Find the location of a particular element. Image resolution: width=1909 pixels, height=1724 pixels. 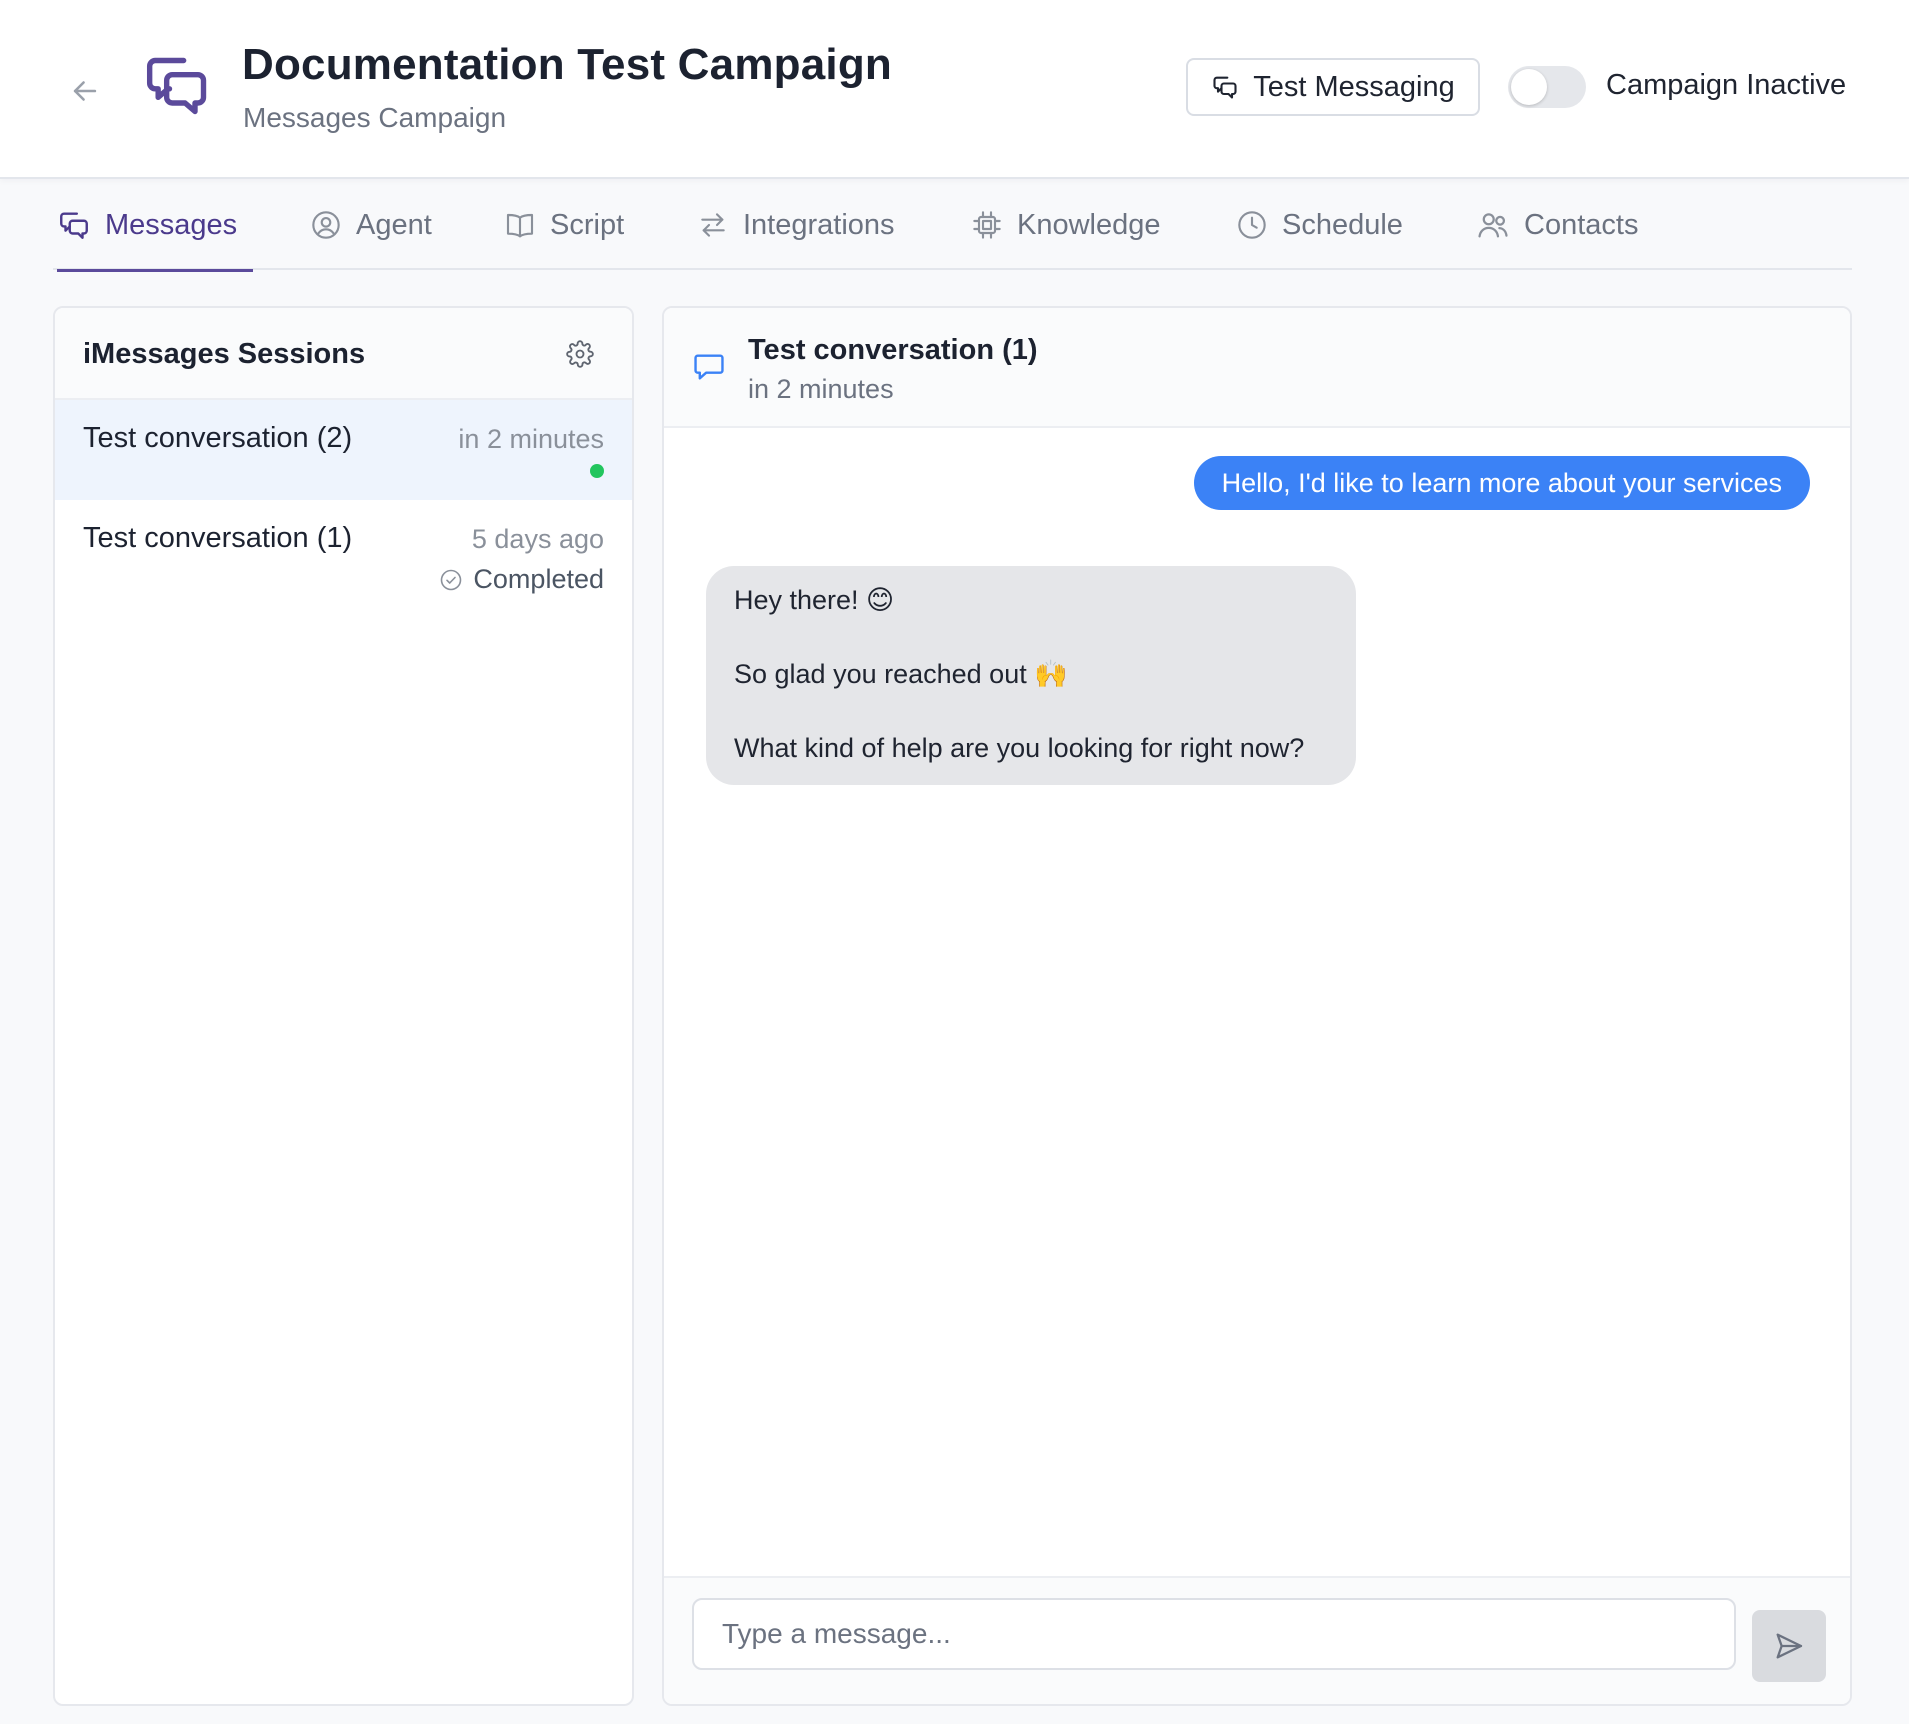

message-composer is located at coordinates (1257, 1640).